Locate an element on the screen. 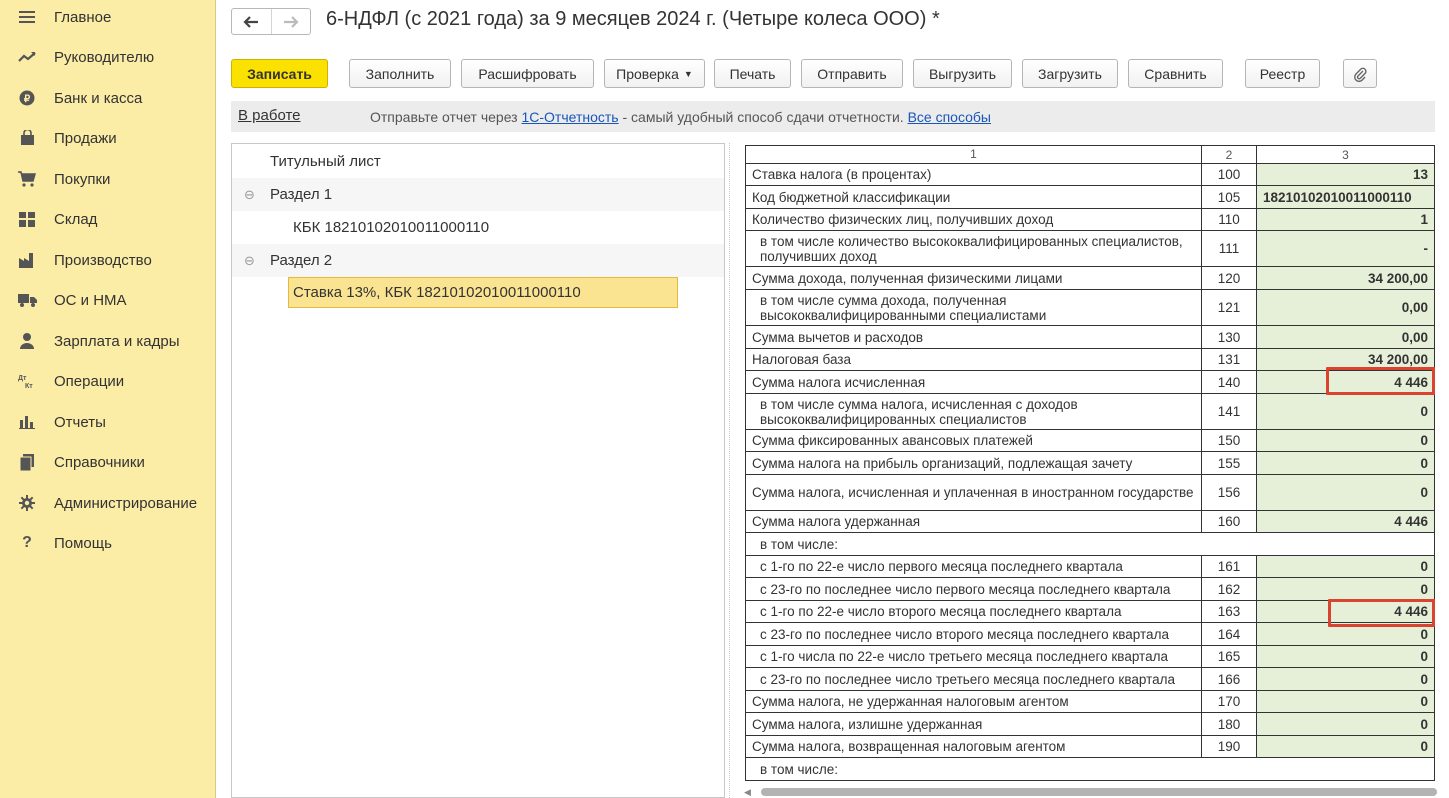 The height and width of the screenshot is (798, 1449). row-value: 13 is located at coordinates (1345, 174).